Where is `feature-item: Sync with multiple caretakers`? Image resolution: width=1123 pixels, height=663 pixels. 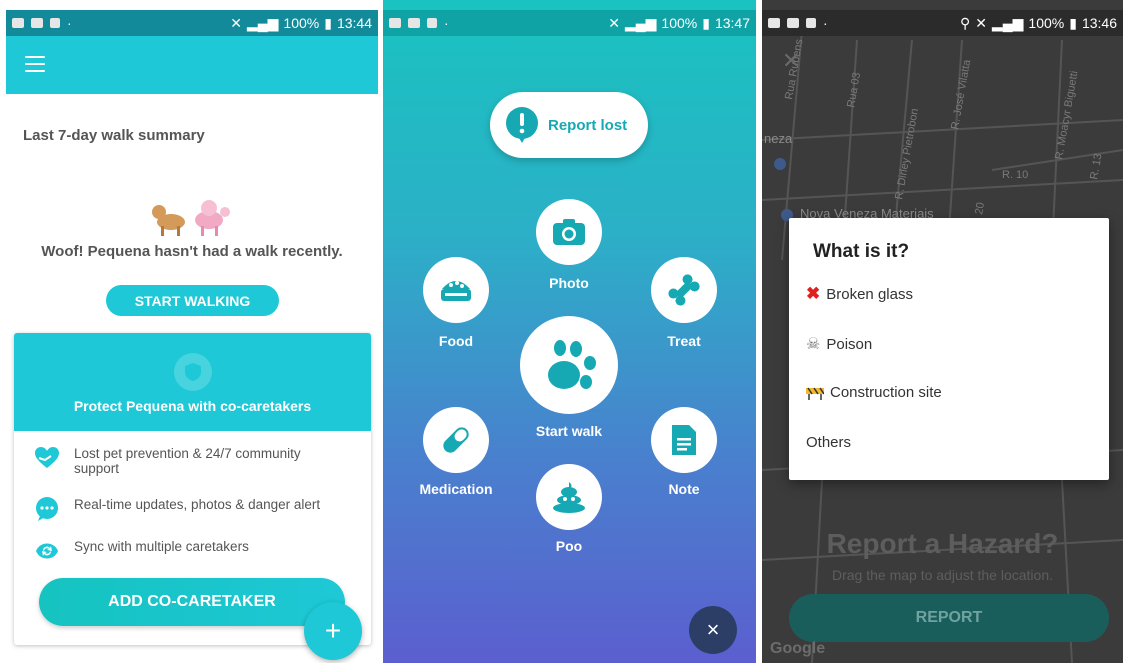 feature-item: Sync with multiple caretakers is located at coordinates (141, 551).